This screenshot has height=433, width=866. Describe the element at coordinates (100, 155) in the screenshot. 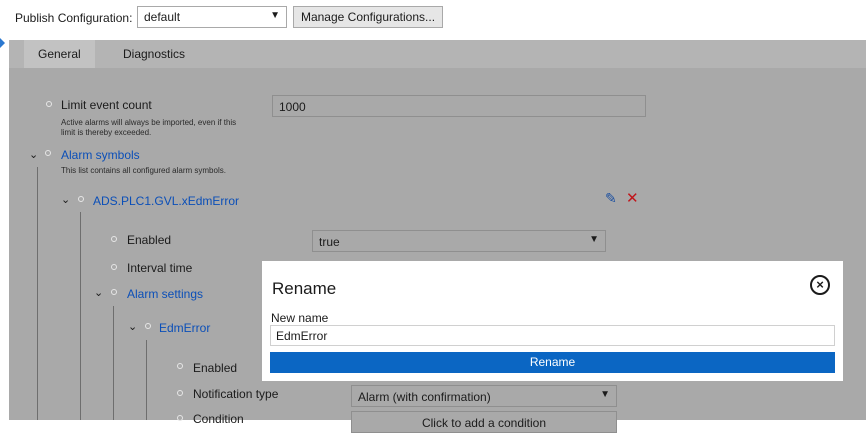

I see `alarm-symbols-link: Alarm symbols` at that location.